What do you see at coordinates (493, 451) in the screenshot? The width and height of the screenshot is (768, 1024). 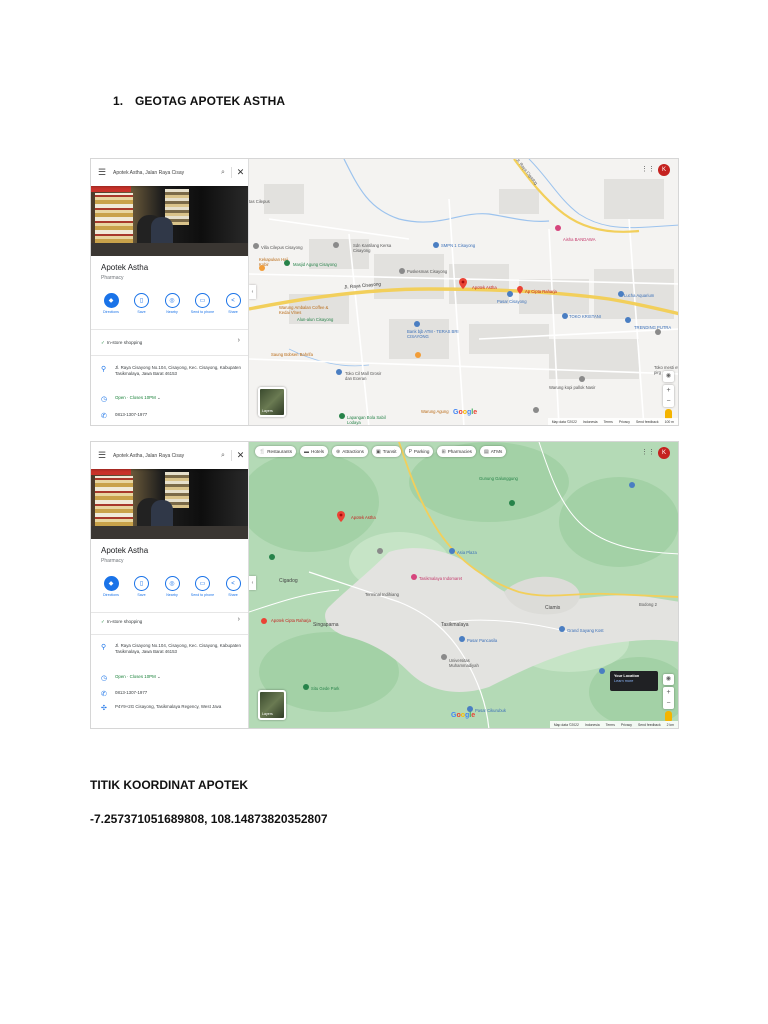 I see `chip-atms: ▤ ATMs` at bounding box center [493, 451].